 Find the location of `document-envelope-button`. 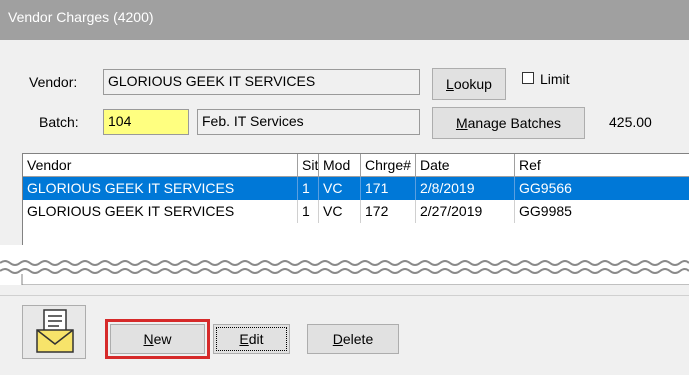

document-envelope-button is located at coordinates (54, 332).